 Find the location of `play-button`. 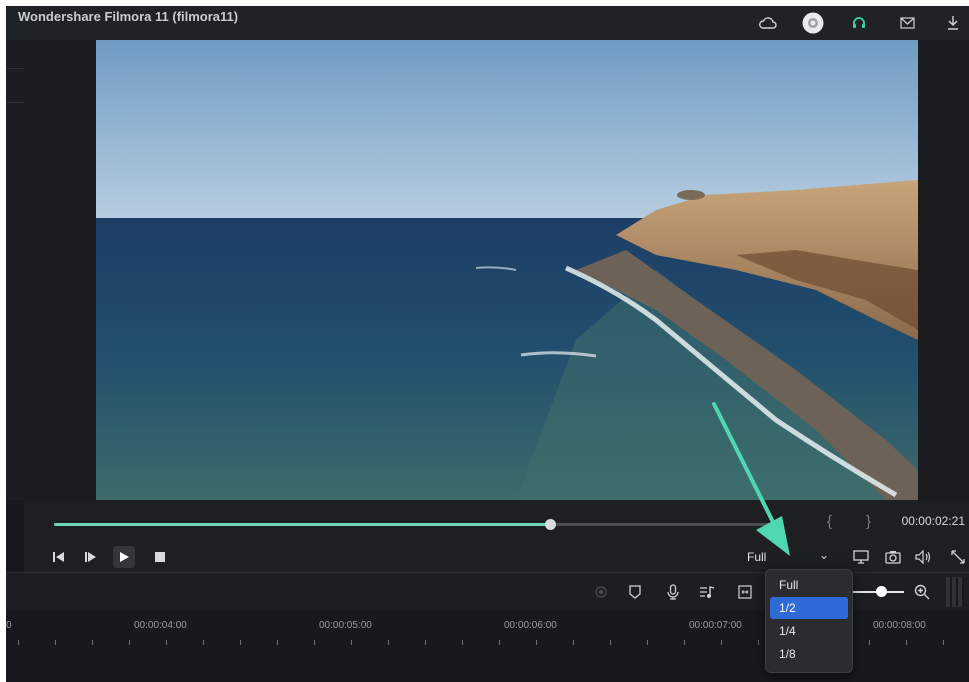

play-button is located at coordinates (124, 557).